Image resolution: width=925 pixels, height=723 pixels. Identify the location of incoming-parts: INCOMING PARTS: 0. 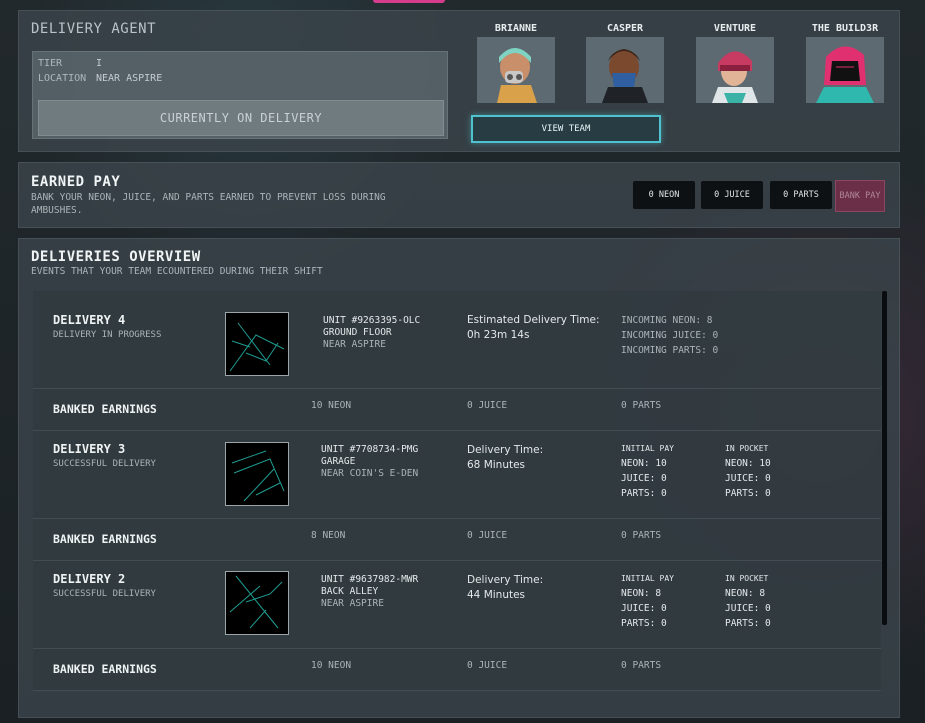
(670, 350).